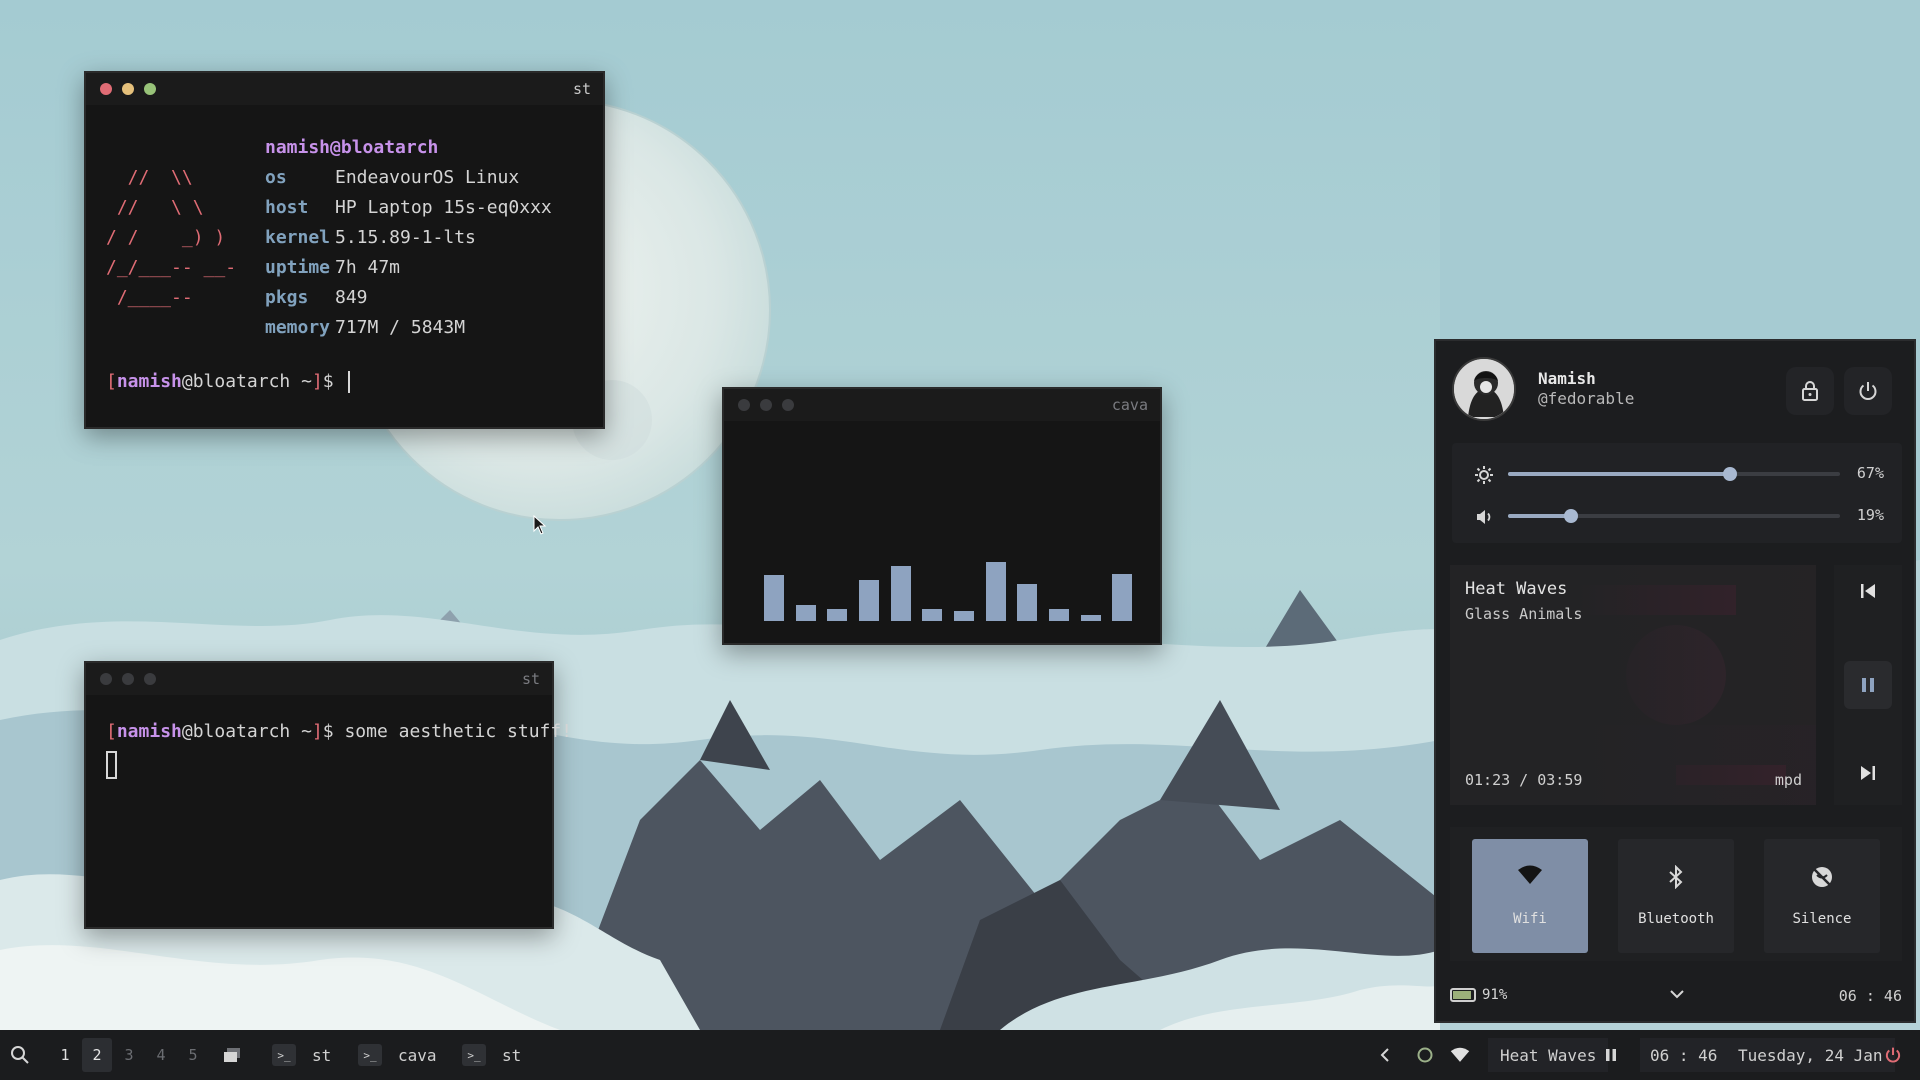  I want to click on user-handle: @fedorable, so click(1586, 398).